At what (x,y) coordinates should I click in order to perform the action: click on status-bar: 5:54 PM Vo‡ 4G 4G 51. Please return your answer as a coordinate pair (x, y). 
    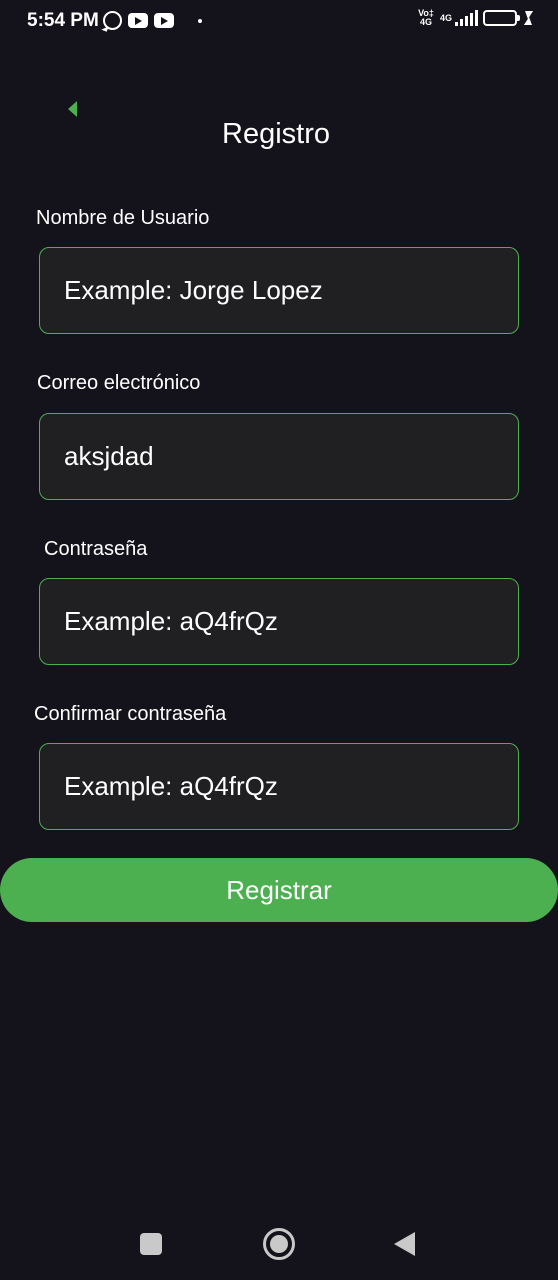
    Looking at the image, I should click on (279, 21).